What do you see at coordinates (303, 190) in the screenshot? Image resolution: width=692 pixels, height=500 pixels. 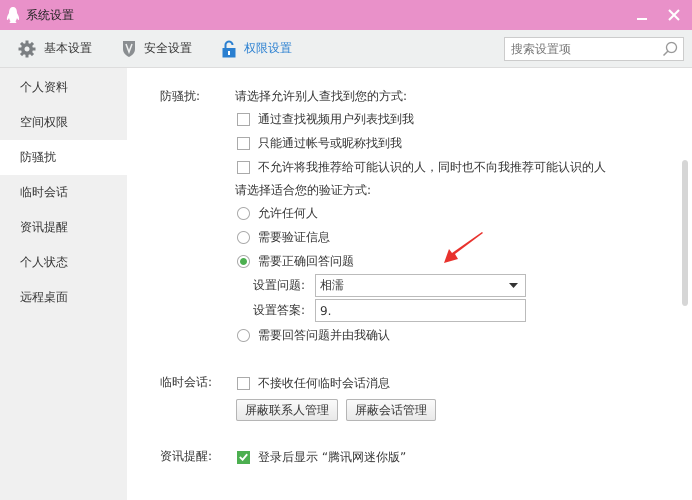 I see `prompt-text: 请选择适合您的验证方式:` at bounding box center [303, 190].